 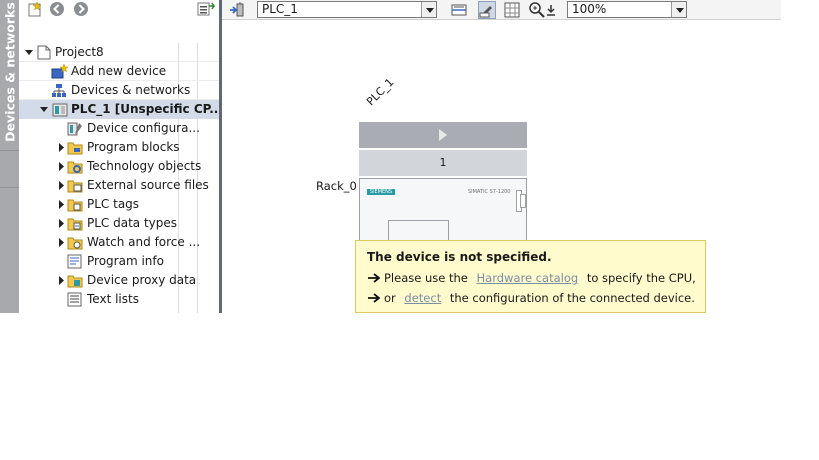 What do you see at coordinates (501, 10) in the screenshot?
I see `device-view-toolbar: PLC_1 100%` at bounding box center [501, 10].